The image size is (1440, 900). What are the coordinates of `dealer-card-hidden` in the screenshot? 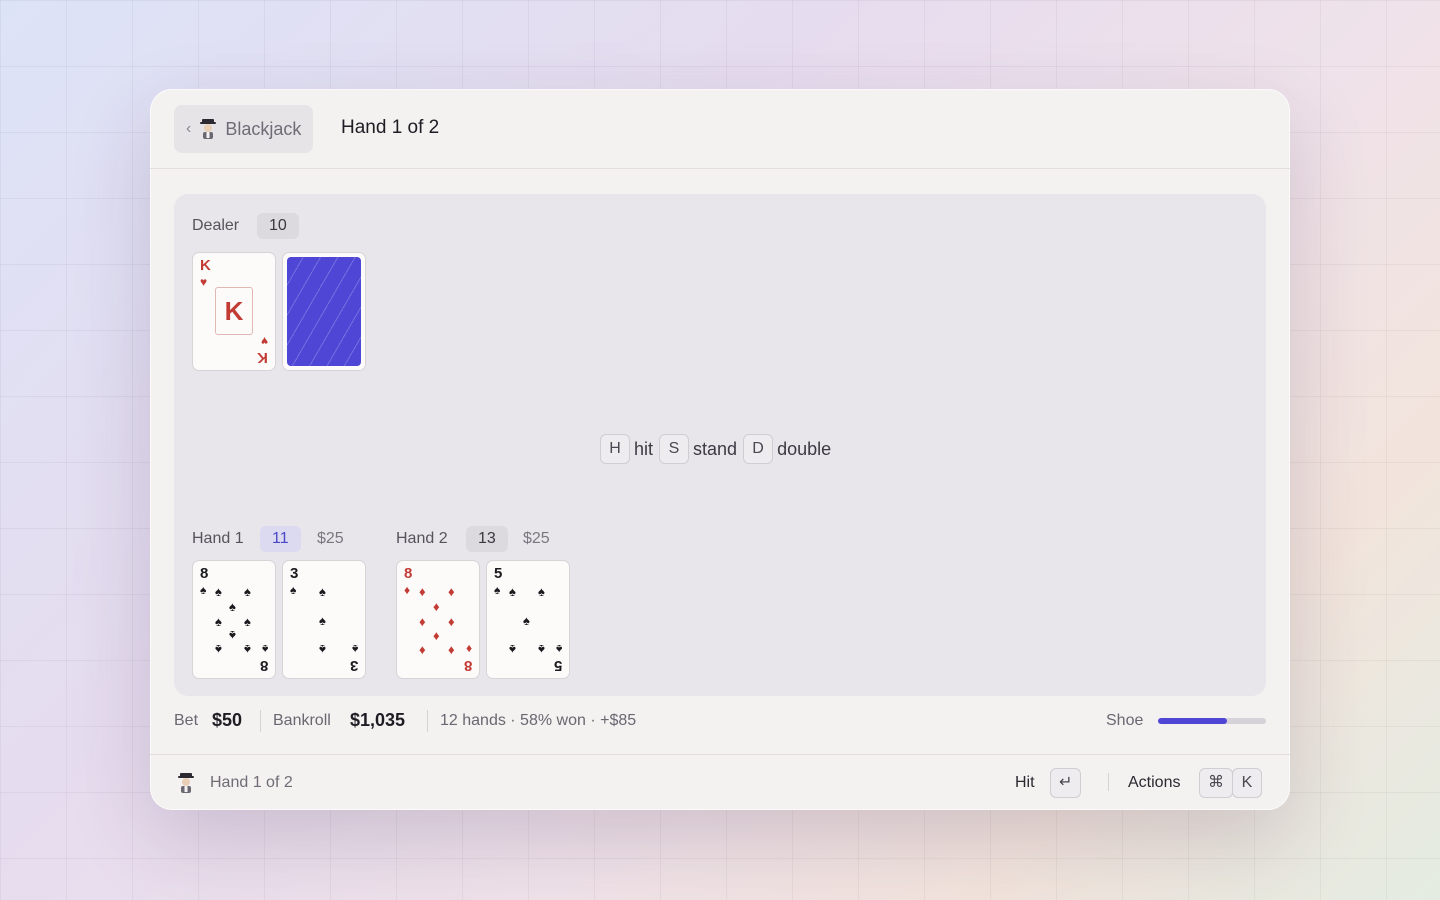 It's located at (324, 311).